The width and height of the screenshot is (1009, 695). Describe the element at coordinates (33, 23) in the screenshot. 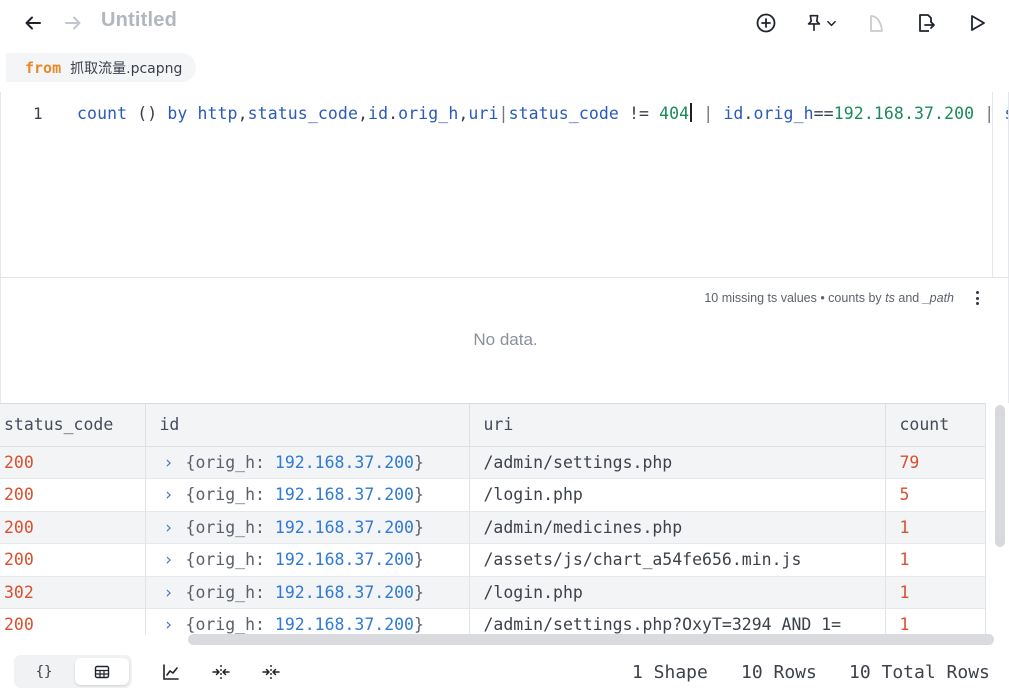

I see `back-arrow-icon` at that location.